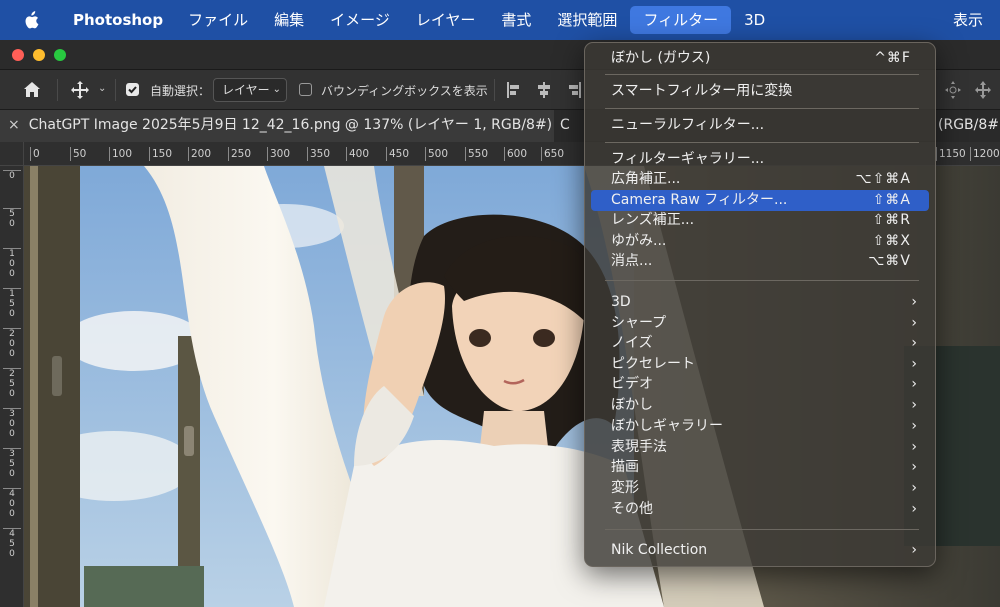  I want to click on bounding-box-checkbox, so click(305, 89).